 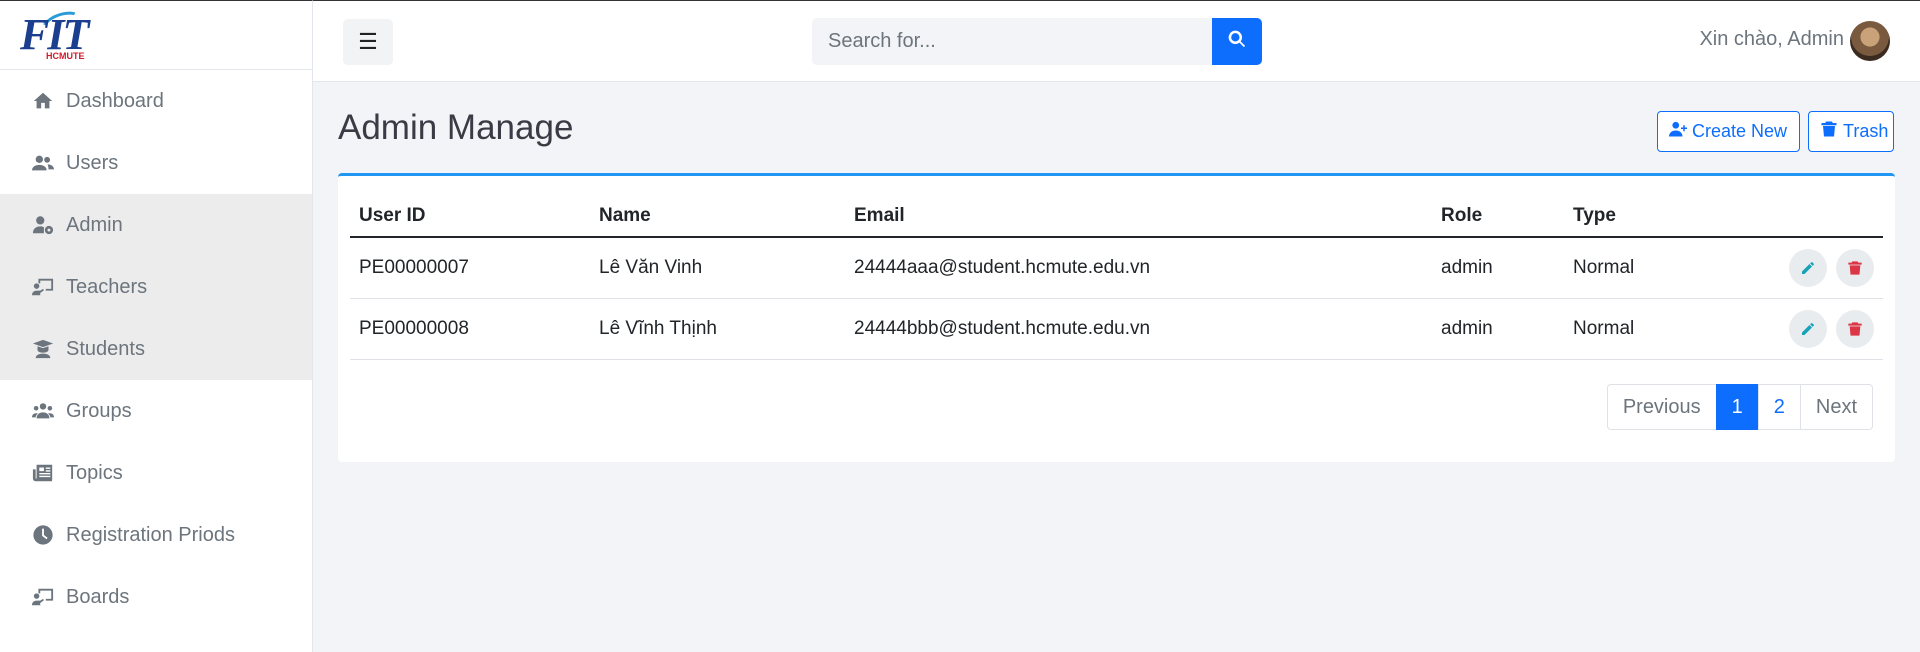 What do you see at coordinates (43, 163) in the screenshot?
I see `users-icon` at bounding box center [43, 163].